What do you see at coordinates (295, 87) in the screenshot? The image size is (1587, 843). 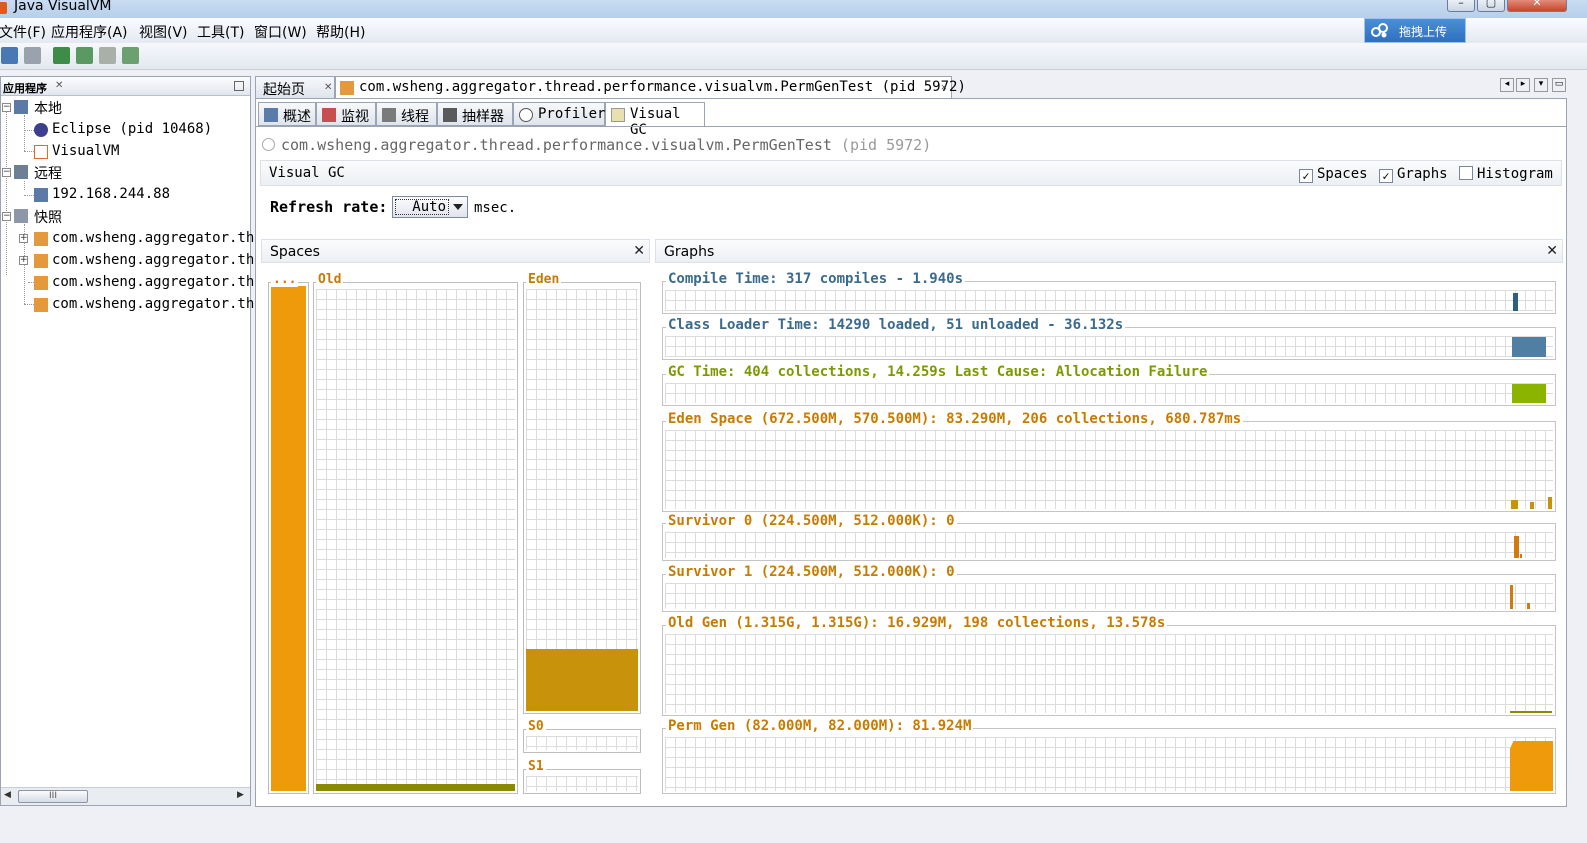 I see `tab-start-page: 起始页 ✕` at bounding box center [295, 87].